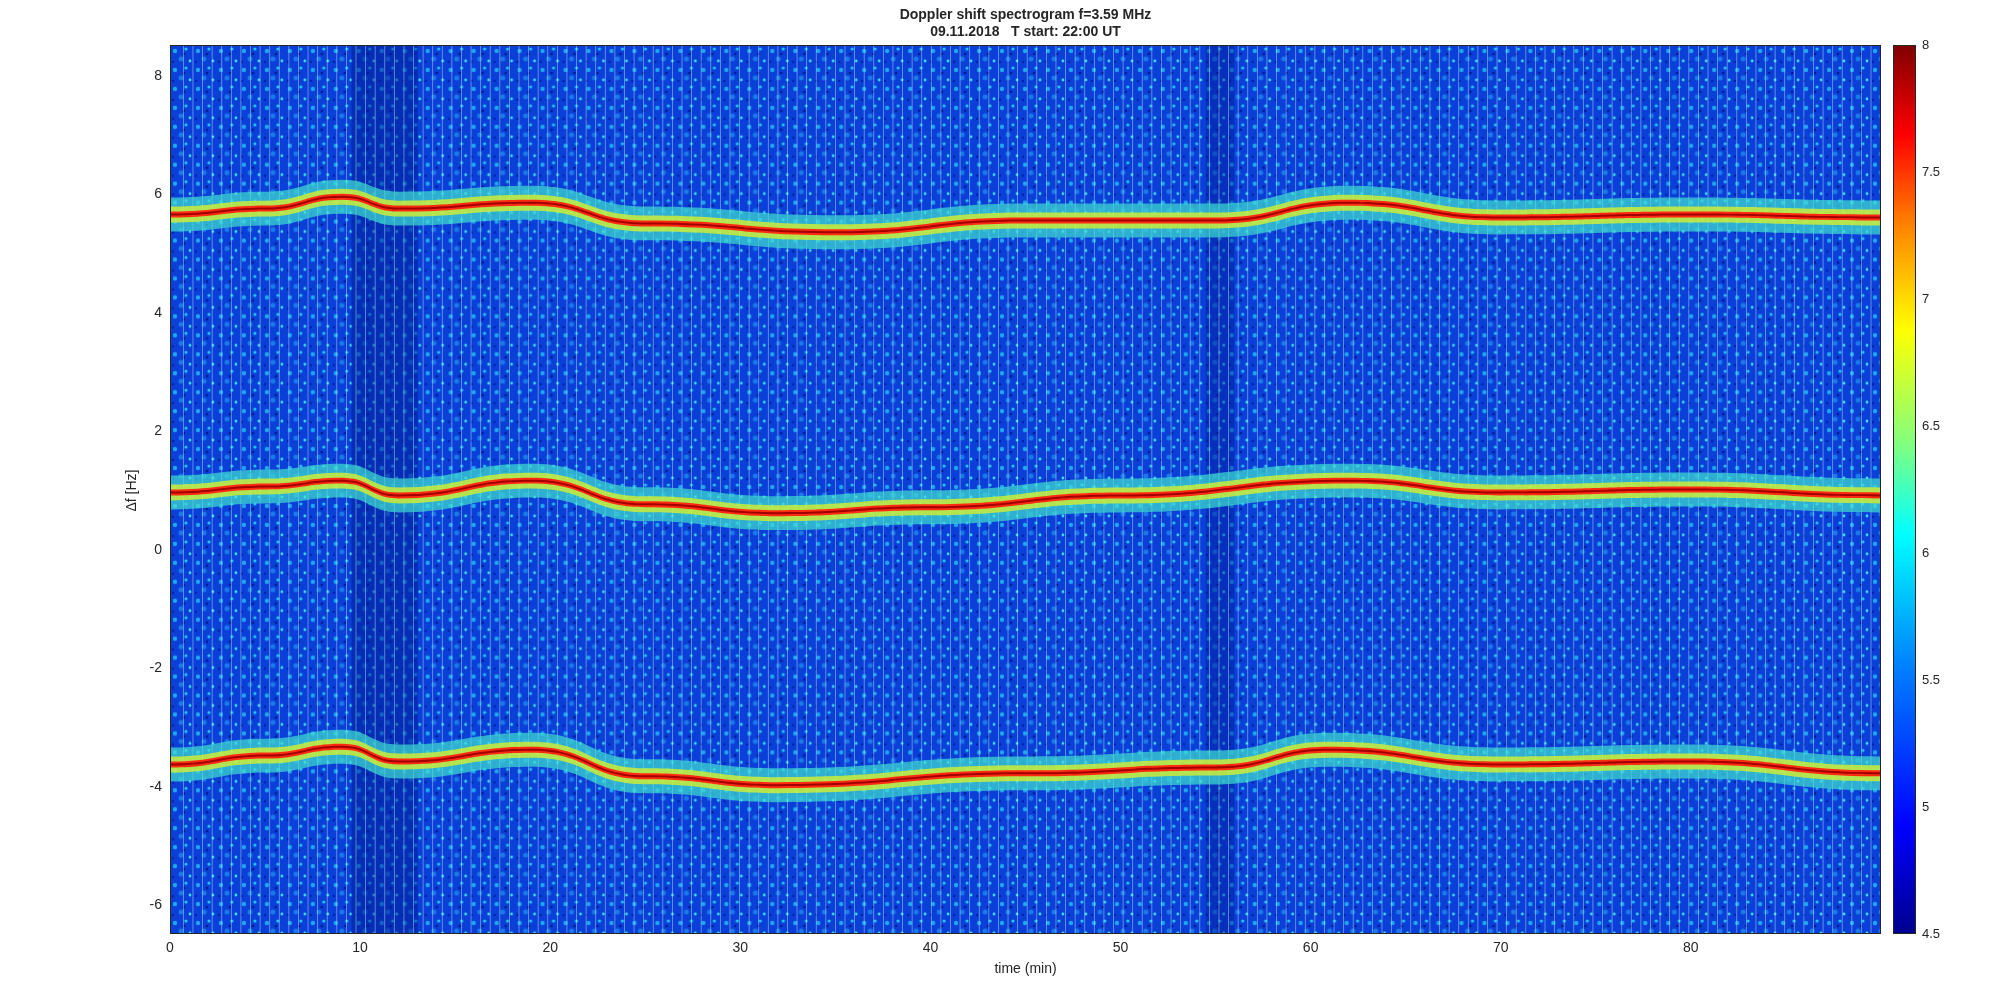 This screenshot has width=2000, height=1003. I want to click on y-axis-label: Δf [Hz], so click(130, 490).